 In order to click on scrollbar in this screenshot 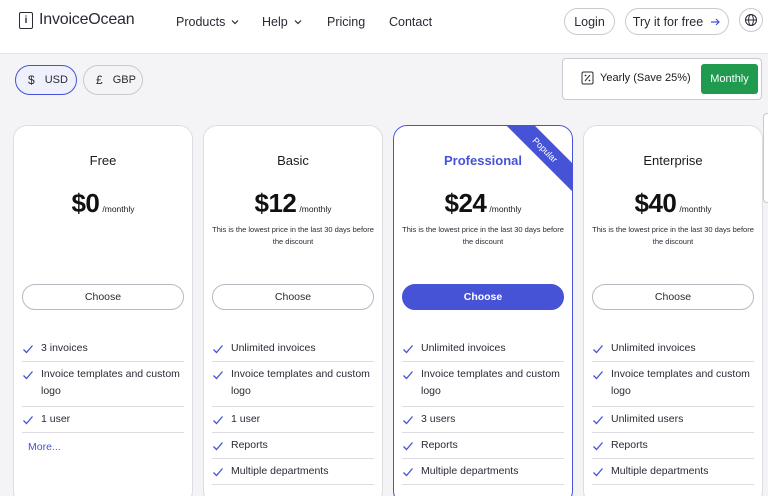, I will do `click(765, 158)`.